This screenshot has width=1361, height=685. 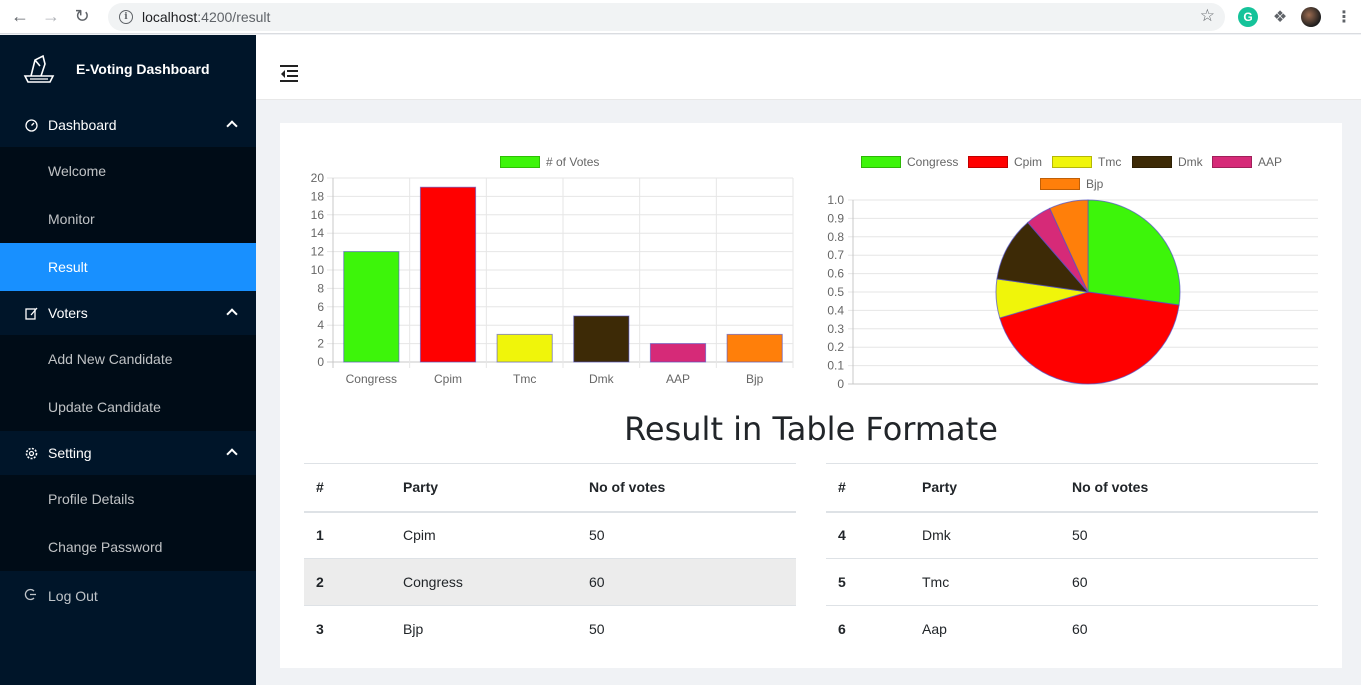 What do you see at coordinates (835, 274) in the screenshot?
I see `y-tick-label: 0.6` at bounding box center [835, 274].